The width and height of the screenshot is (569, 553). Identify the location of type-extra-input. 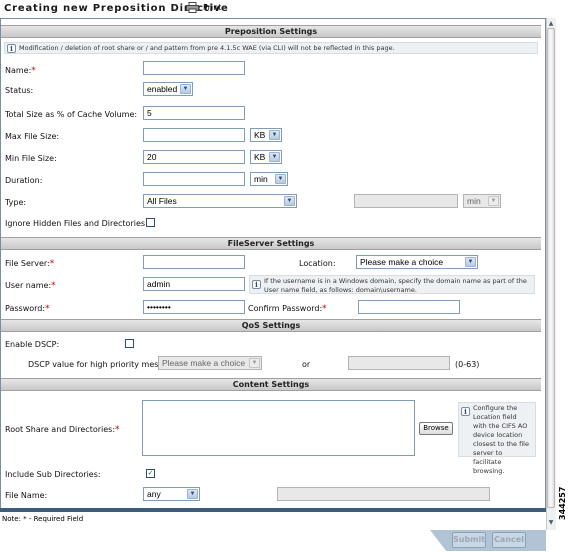
(406, 201).